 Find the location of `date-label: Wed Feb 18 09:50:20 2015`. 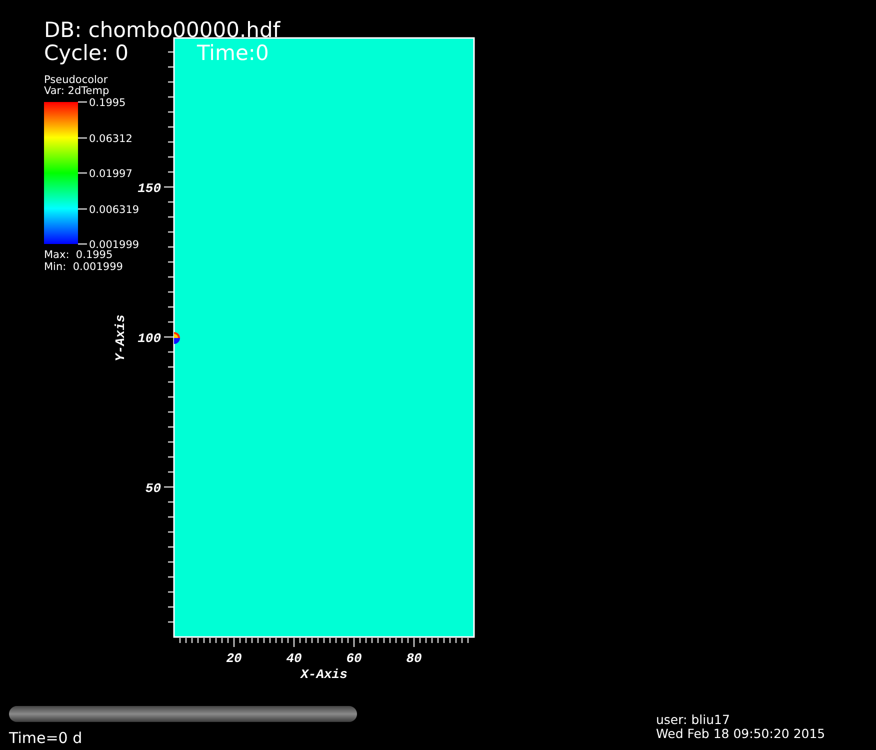

date-label: Wed Feb 18 09:50:20 2015 is located at coordinates (741, 733).